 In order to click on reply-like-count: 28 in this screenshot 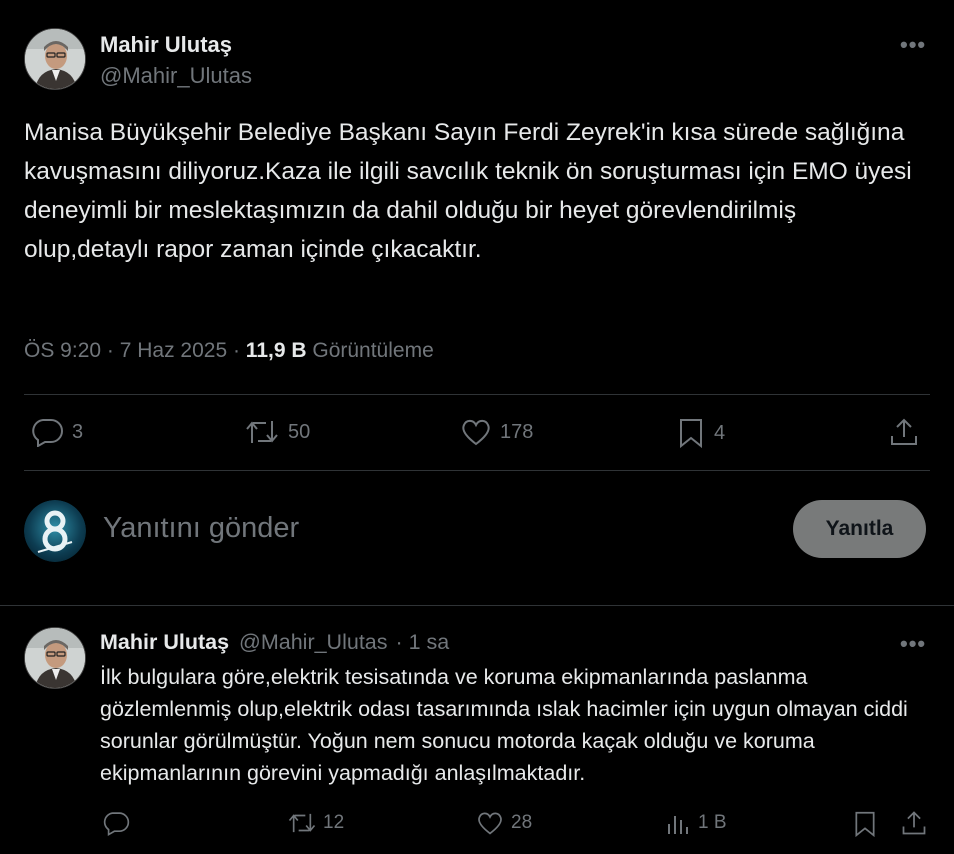, I will do `click(522, 822)`.